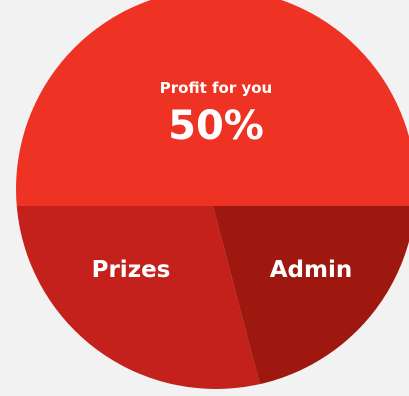 The height and width of the screenshot is (396, 409). Describe the element at coordinates (131, 270) in the screenshot. I see `slice-label-prizes: Prizes` at that location.